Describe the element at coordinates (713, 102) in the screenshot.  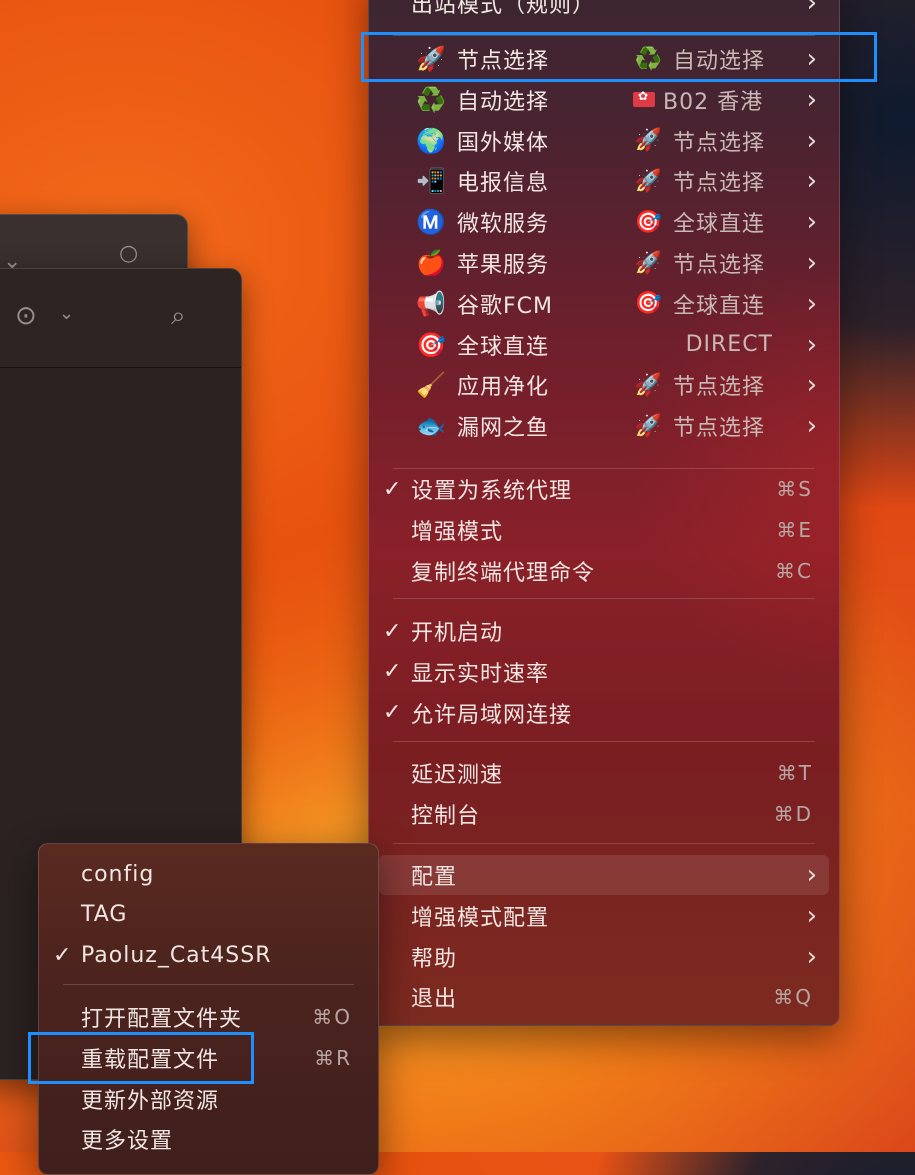
I see `selection-label: B02 香港` at that location.